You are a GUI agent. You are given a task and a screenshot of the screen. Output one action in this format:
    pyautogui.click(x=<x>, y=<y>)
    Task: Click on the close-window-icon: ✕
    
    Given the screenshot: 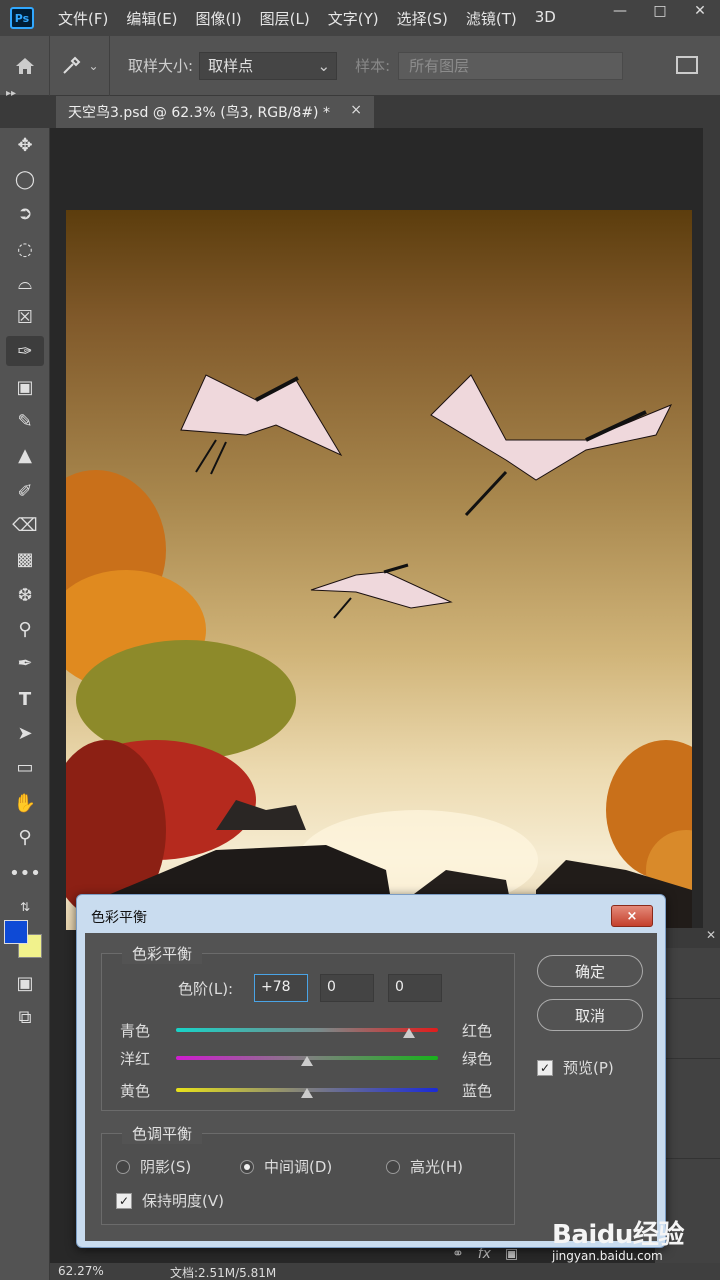 What is the action you would take?
    pyautogui.click(x=700, y=11)
    